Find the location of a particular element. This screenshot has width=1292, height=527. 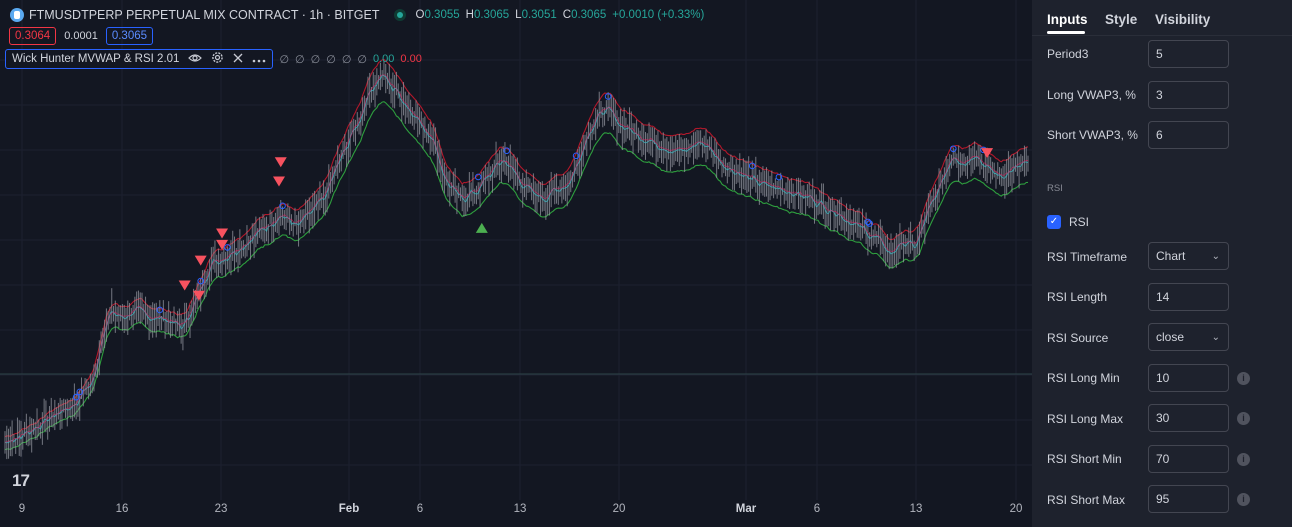

buy-signal-marker is located at coordinates (481, 227).